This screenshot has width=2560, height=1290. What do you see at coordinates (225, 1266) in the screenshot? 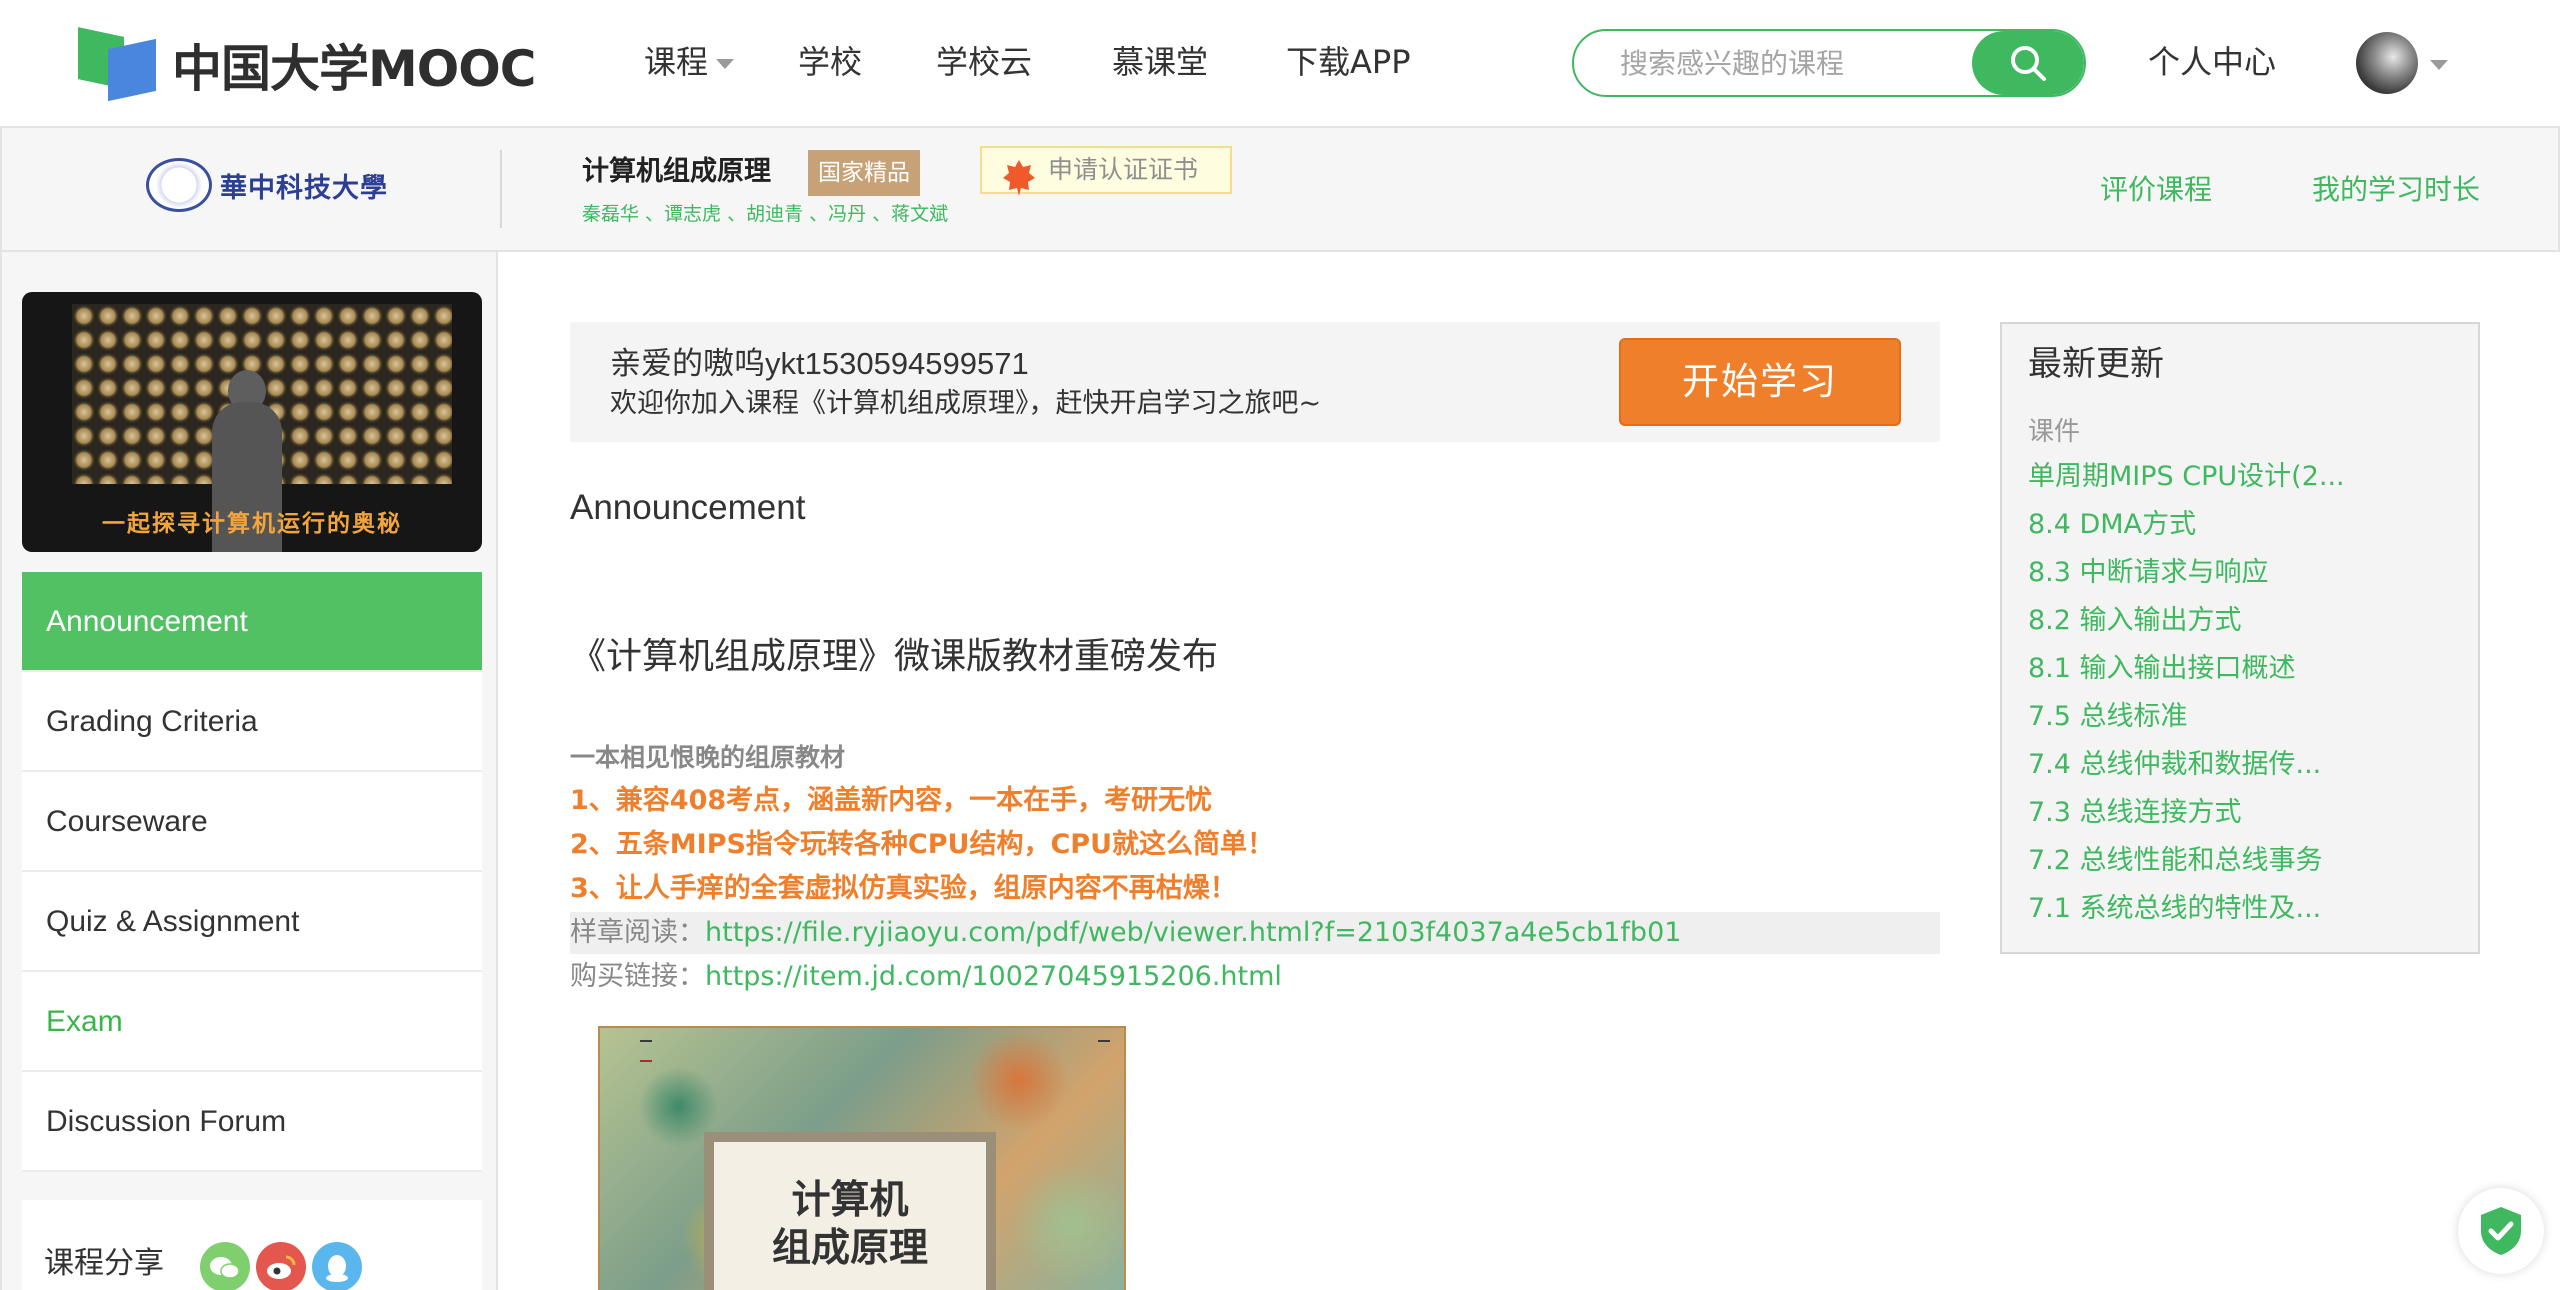
I see `wechat-icon` at bounding box center [225, 1266].